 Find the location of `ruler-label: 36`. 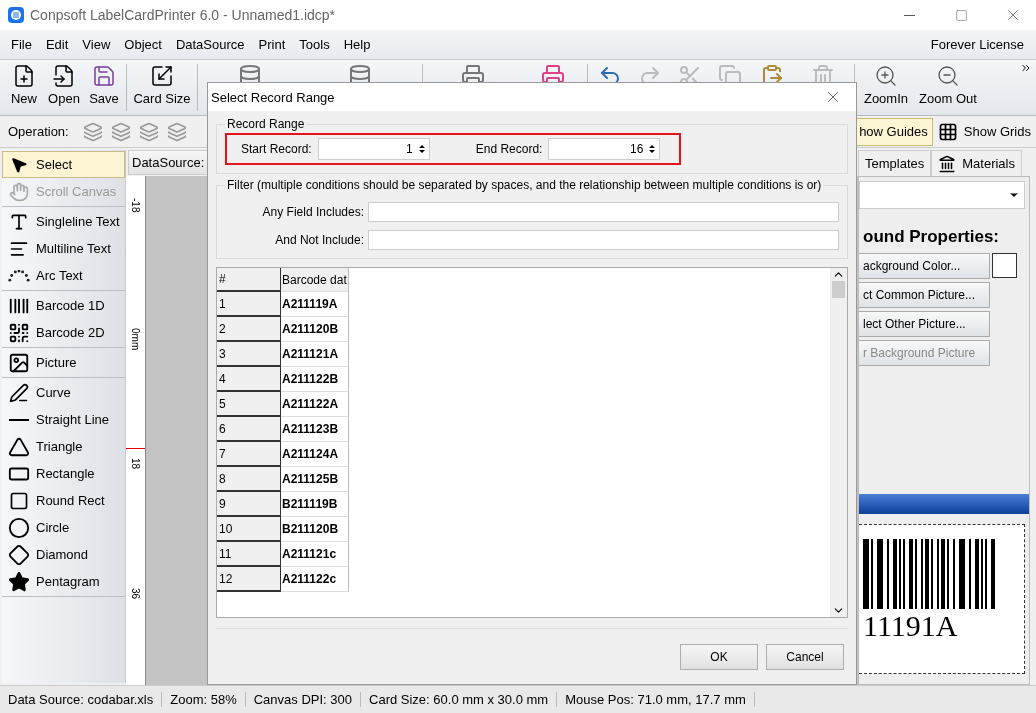

ruler-label: 36 is located at coordinates (135, 595).